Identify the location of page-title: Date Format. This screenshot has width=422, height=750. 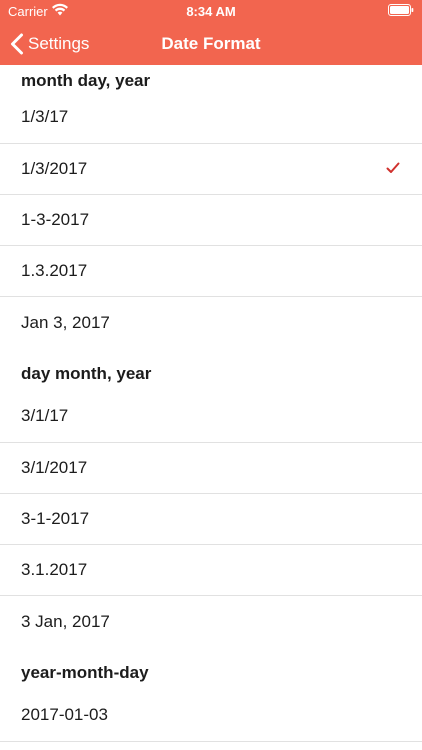
(211, 43).